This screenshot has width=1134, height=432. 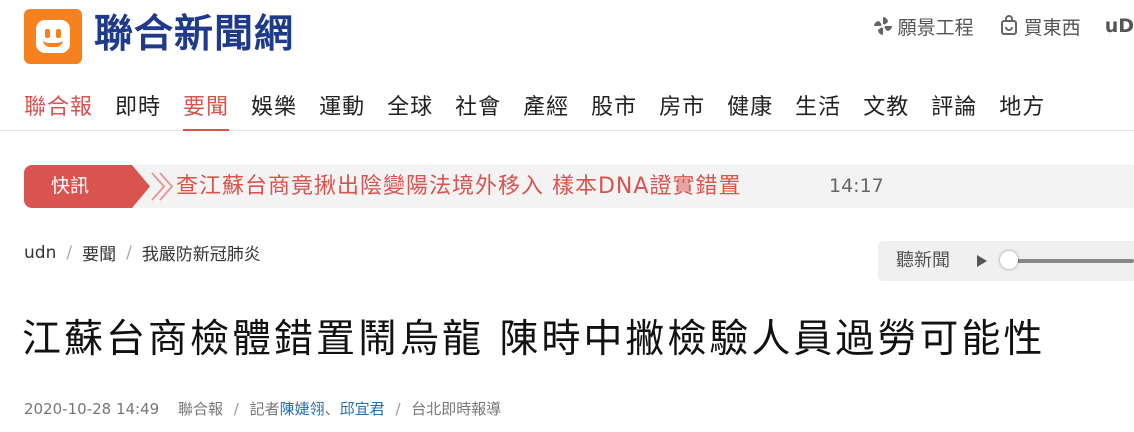 I want to click on audio-progress-handle, so click(x=1009, y=260).